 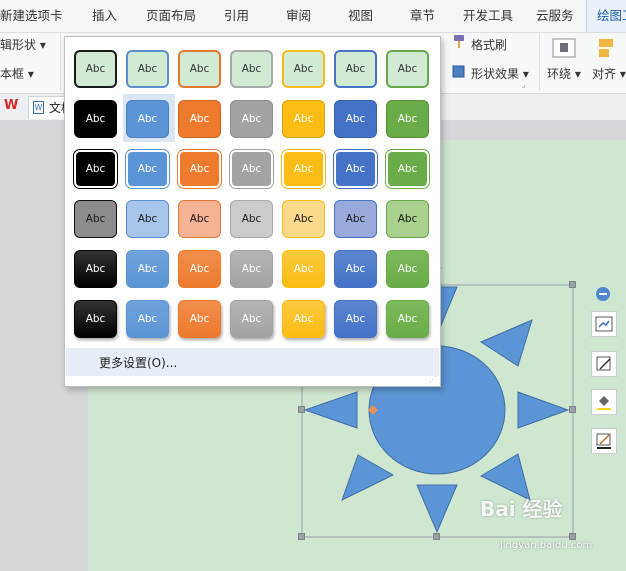 I want to click on layout-options-icon, so click(x=604, y=324).